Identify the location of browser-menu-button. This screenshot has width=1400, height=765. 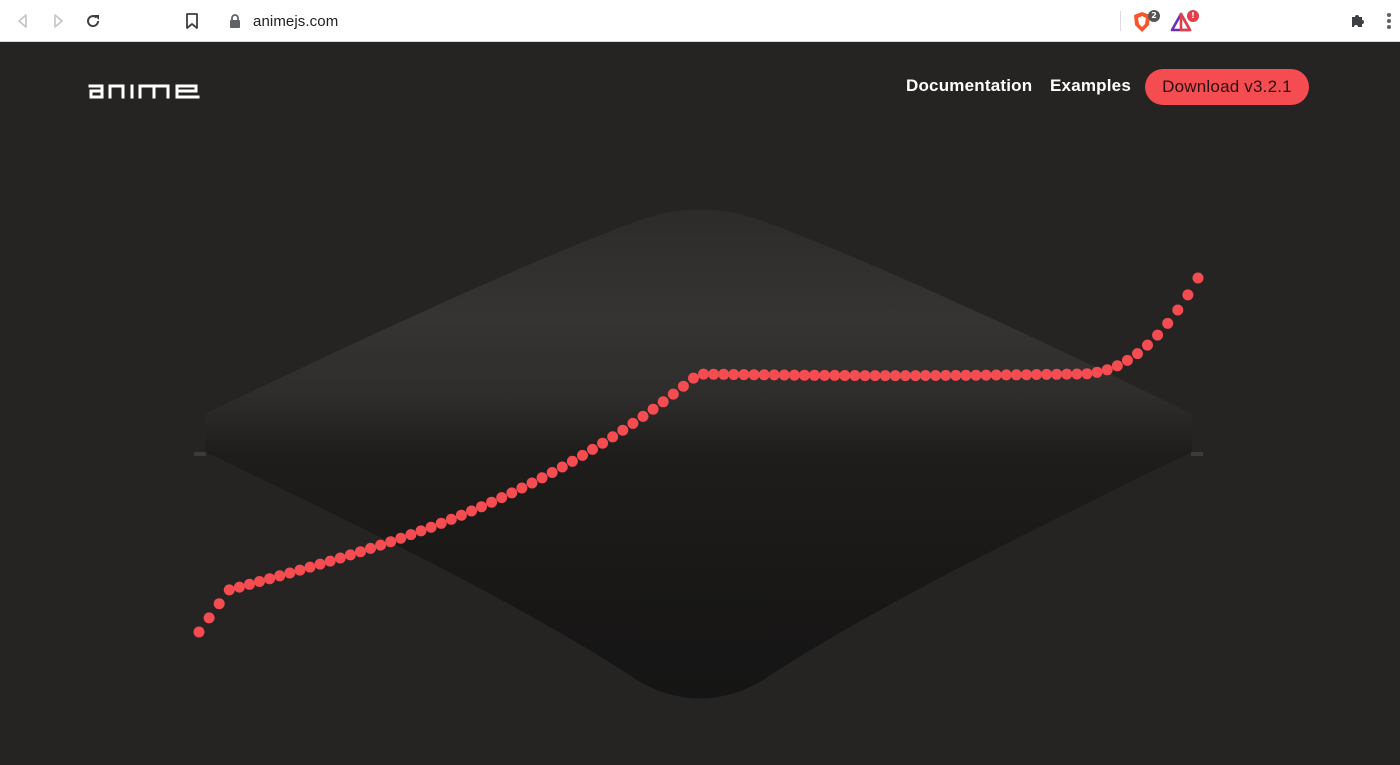
(1389, 22).